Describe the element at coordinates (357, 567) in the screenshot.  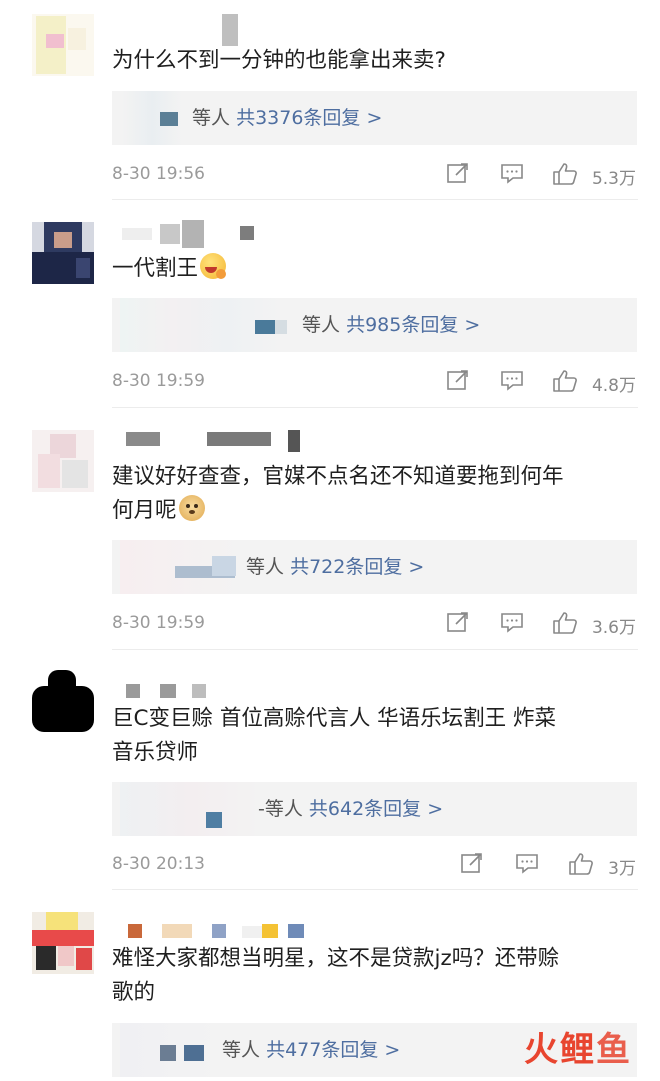
I see `reply-count-link: 共722条回复 >` at that location.